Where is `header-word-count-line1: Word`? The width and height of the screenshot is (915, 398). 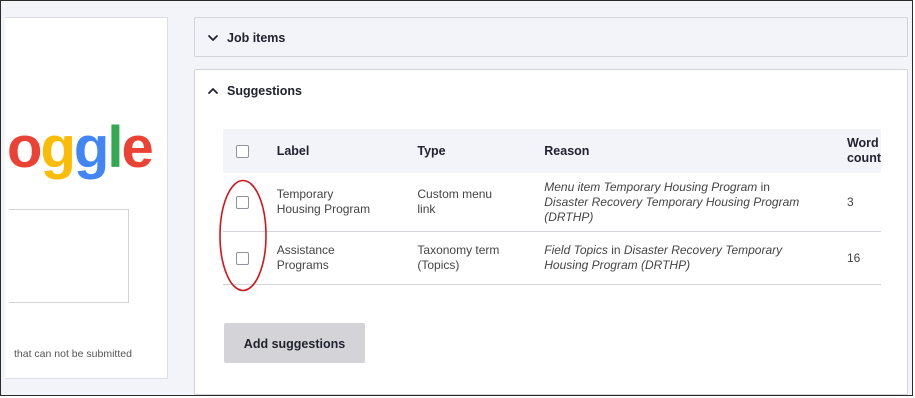 header-word-count-line1: Word is located at coordinates (862, 143).